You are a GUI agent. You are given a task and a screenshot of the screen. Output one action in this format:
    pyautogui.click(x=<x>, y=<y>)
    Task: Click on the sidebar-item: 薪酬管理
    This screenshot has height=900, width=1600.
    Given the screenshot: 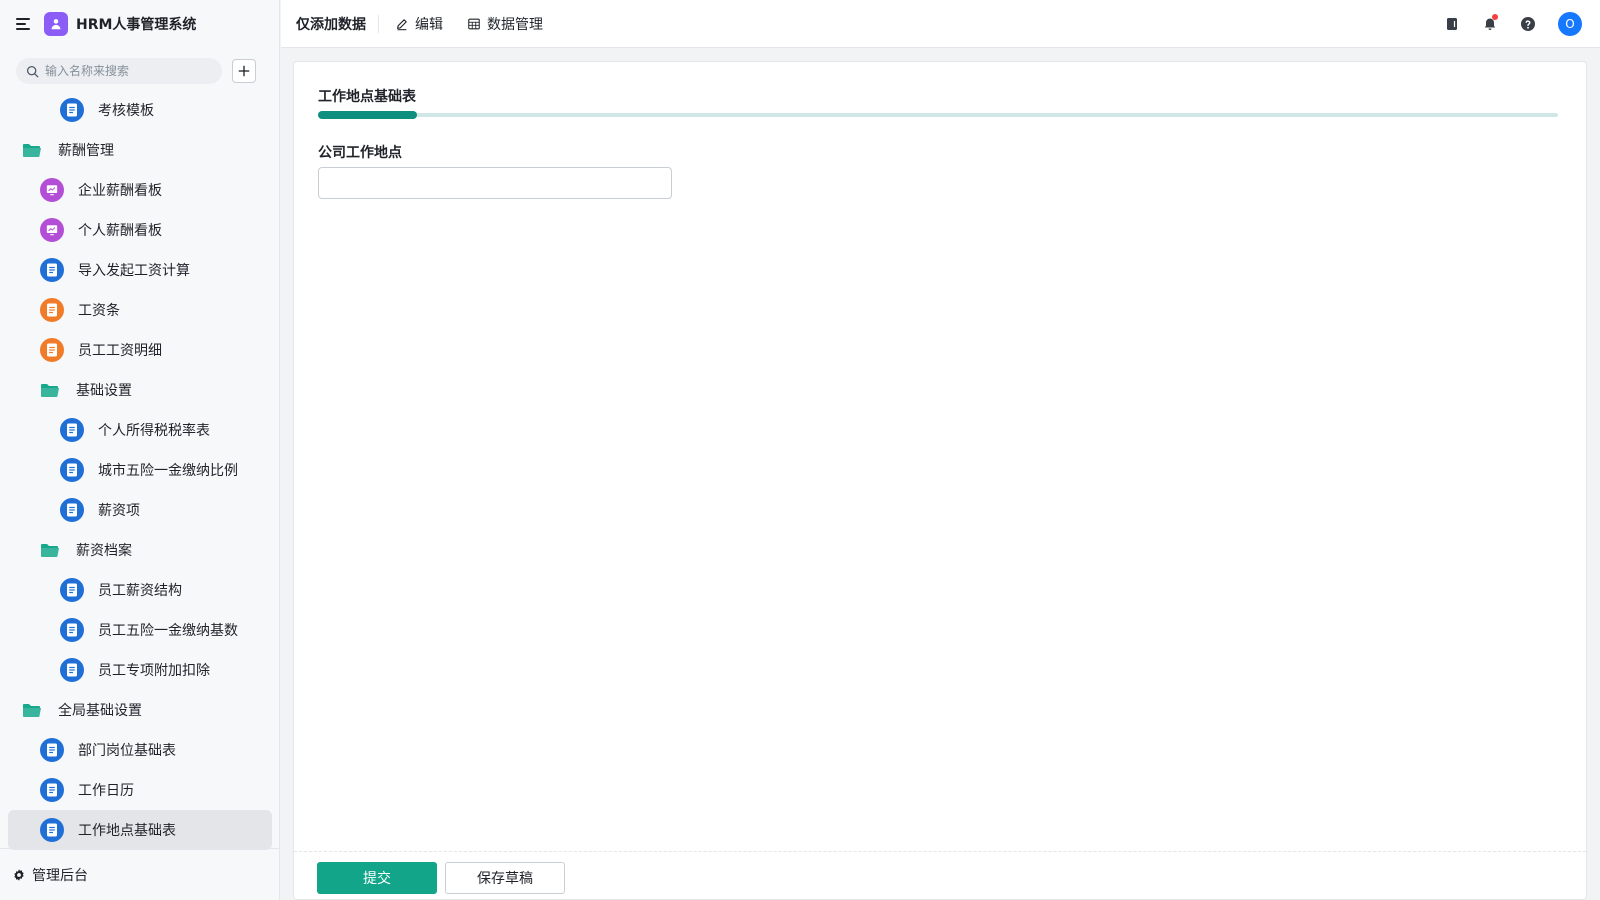 What is the action you would take?
    pyautogui.click(x=140, y=150)
    